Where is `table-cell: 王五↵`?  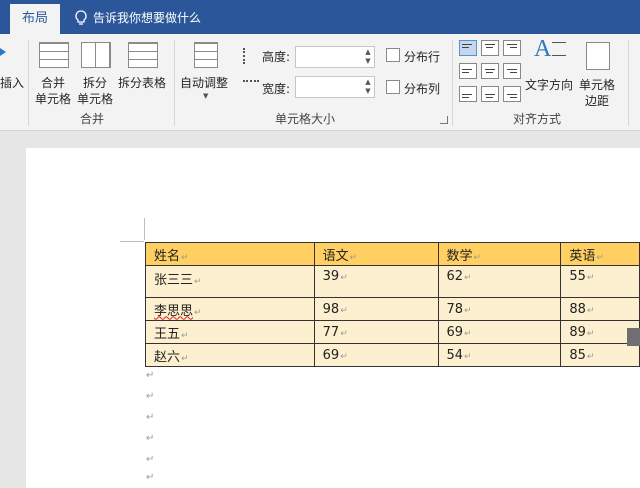
table-cell: 王五↵ is located at coordinates (230, 332).